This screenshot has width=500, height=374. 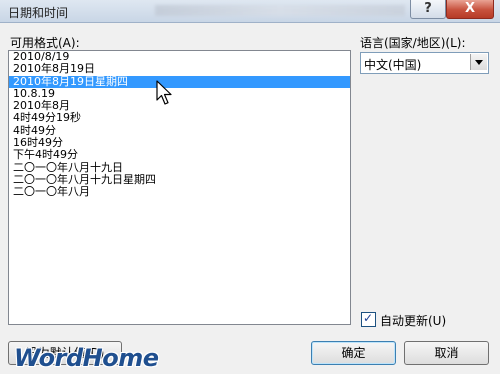 I want to click on check-icon: ✓, so click(x=368, y=318).